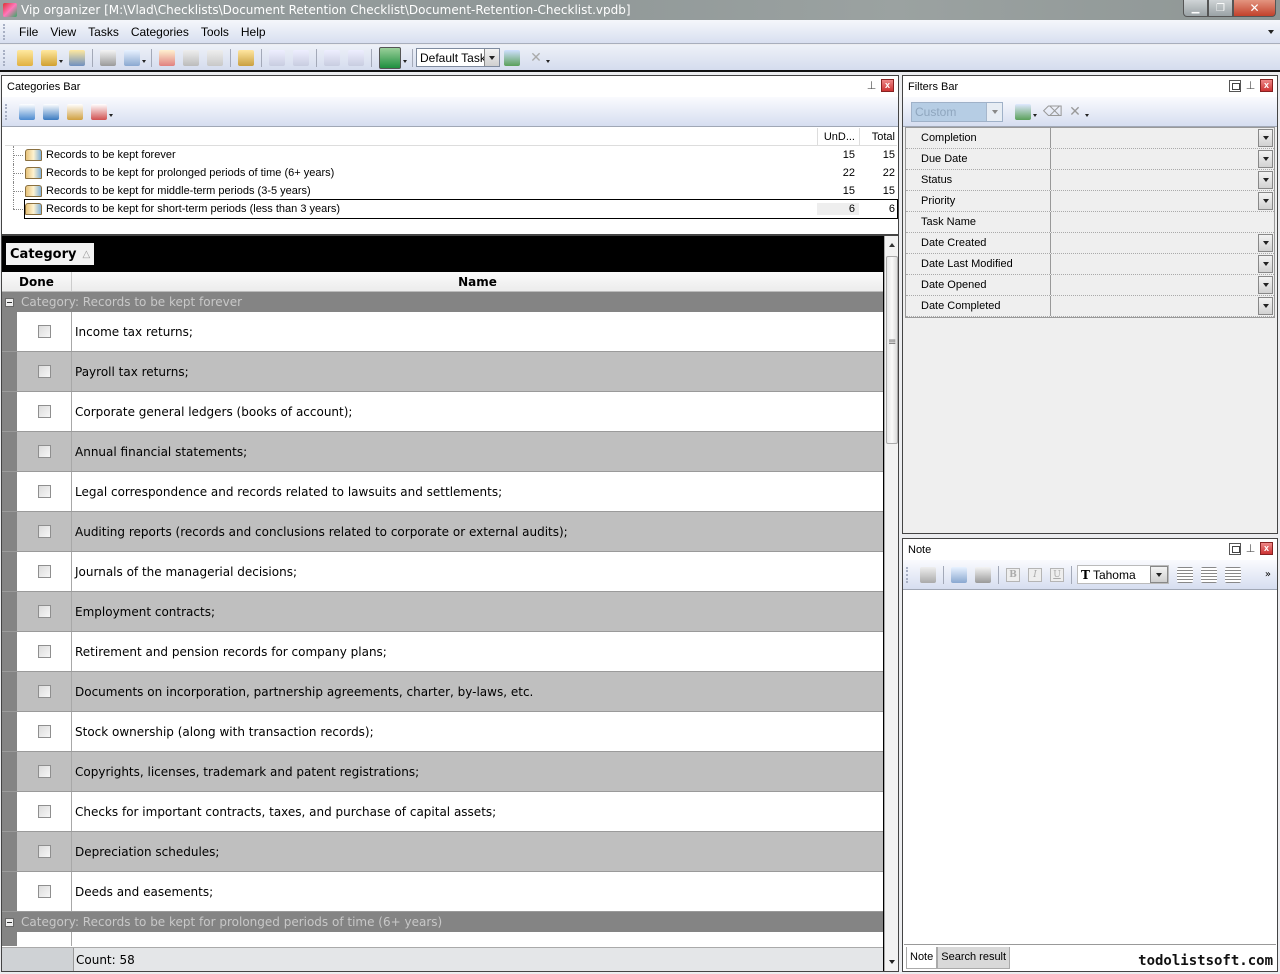  I want to click on filter-row: Date Last Modified, so click(1090, 264).